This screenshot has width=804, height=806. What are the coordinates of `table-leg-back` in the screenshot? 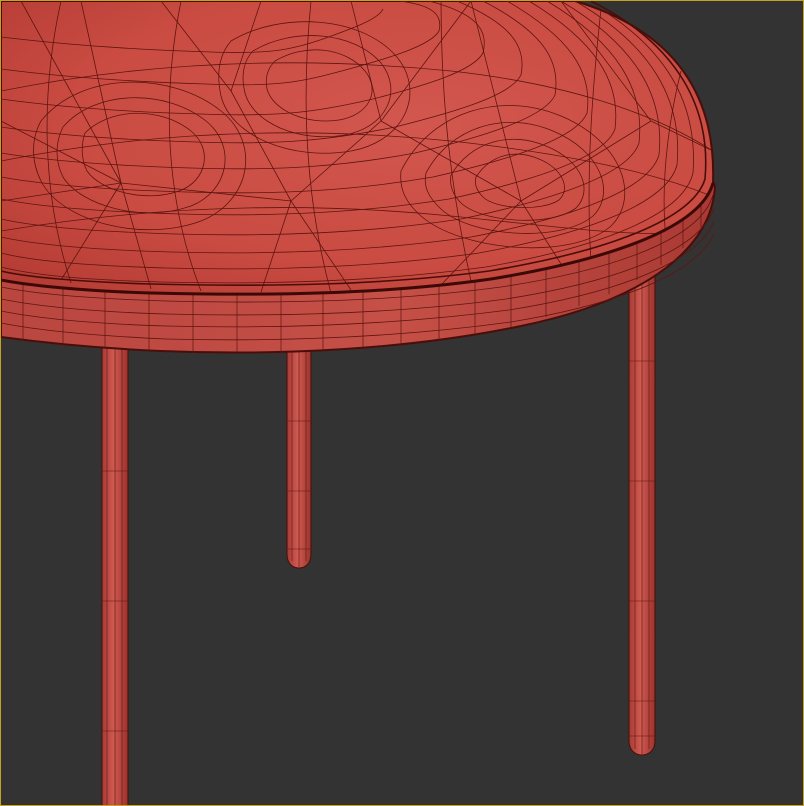 It's located at (299, 454).